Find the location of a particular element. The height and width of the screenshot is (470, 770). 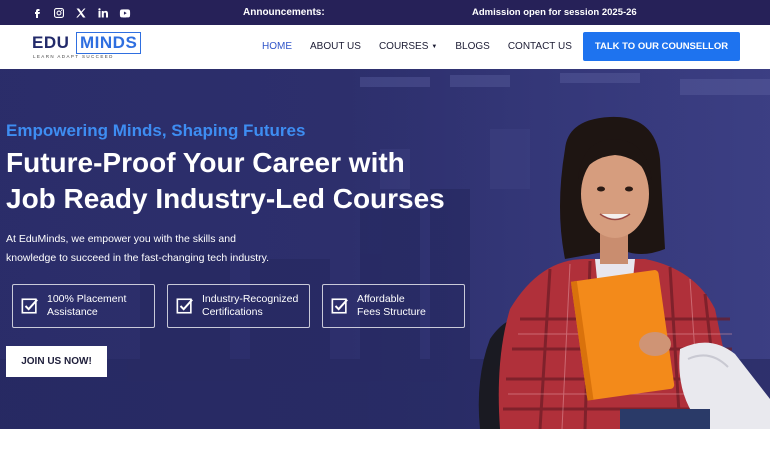

feature-label-line1: 100% Placement is located at coordinates (87, 299).